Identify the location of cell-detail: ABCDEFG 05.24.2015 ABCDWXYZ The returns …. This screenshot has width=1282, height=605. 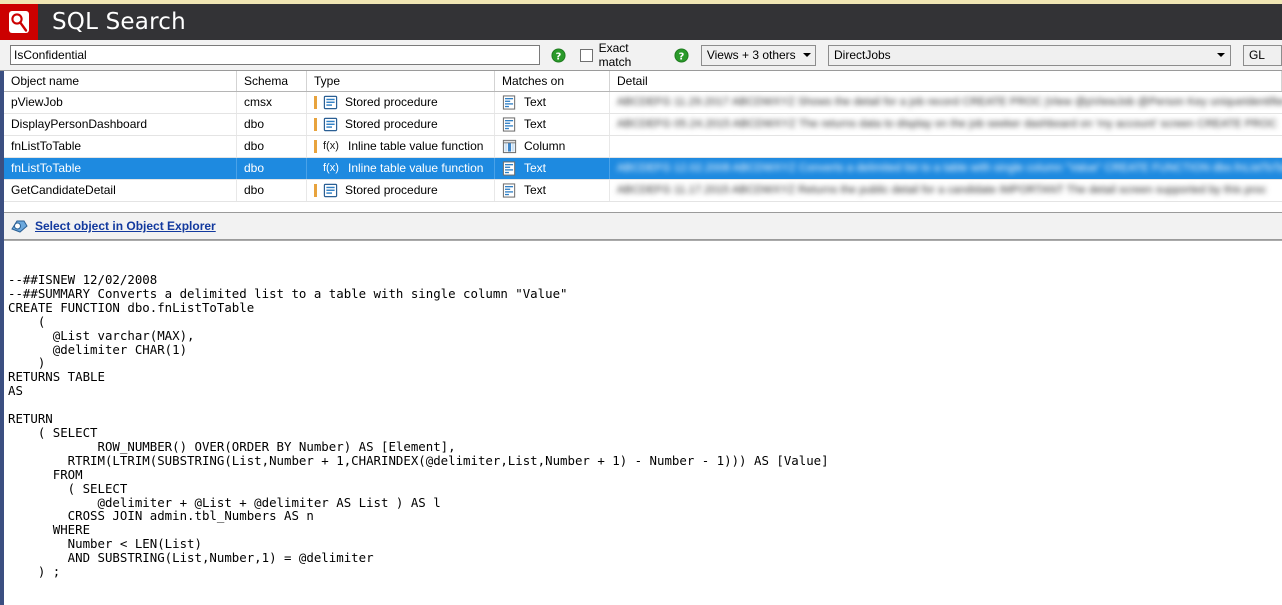
(946, 124).